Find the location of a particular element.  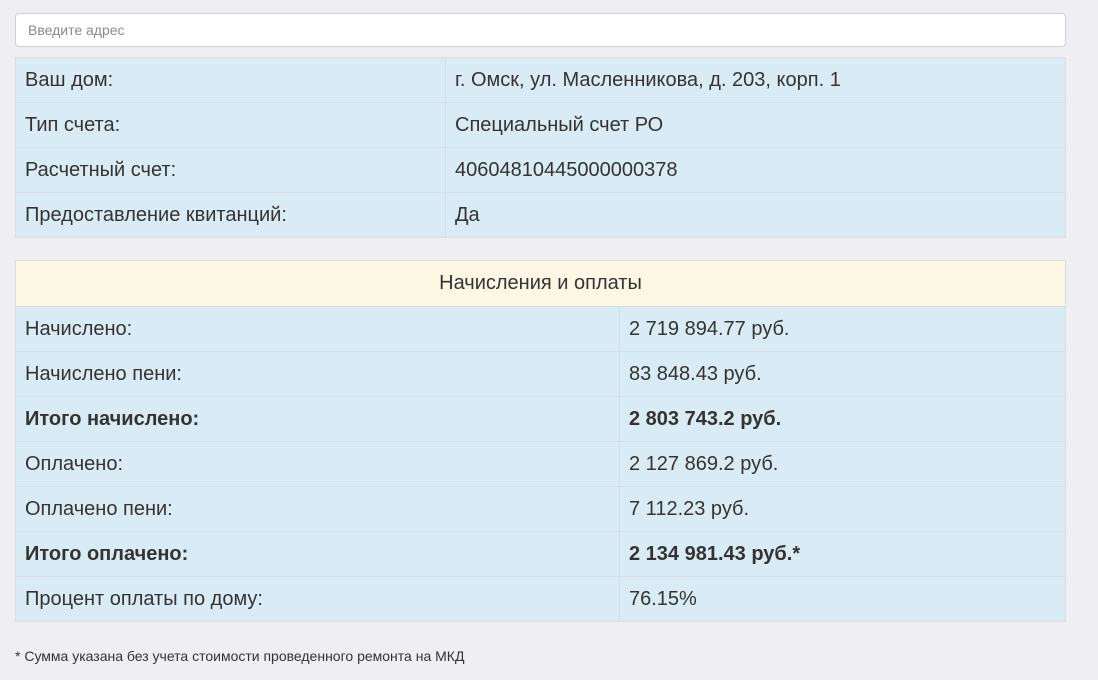

address-search-input is located at coordinates (540, 30).